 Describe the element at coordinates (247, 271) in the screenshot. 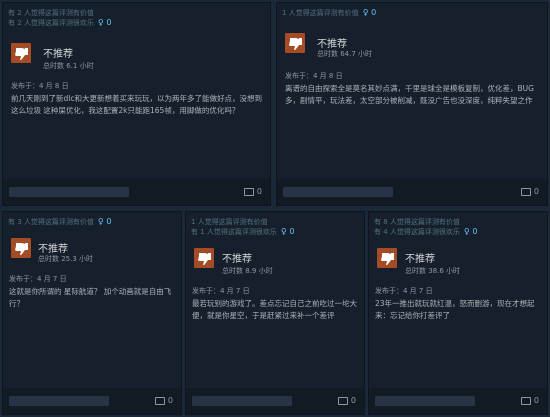

I see `playtime: 总时数 8.9 小时` at that location.